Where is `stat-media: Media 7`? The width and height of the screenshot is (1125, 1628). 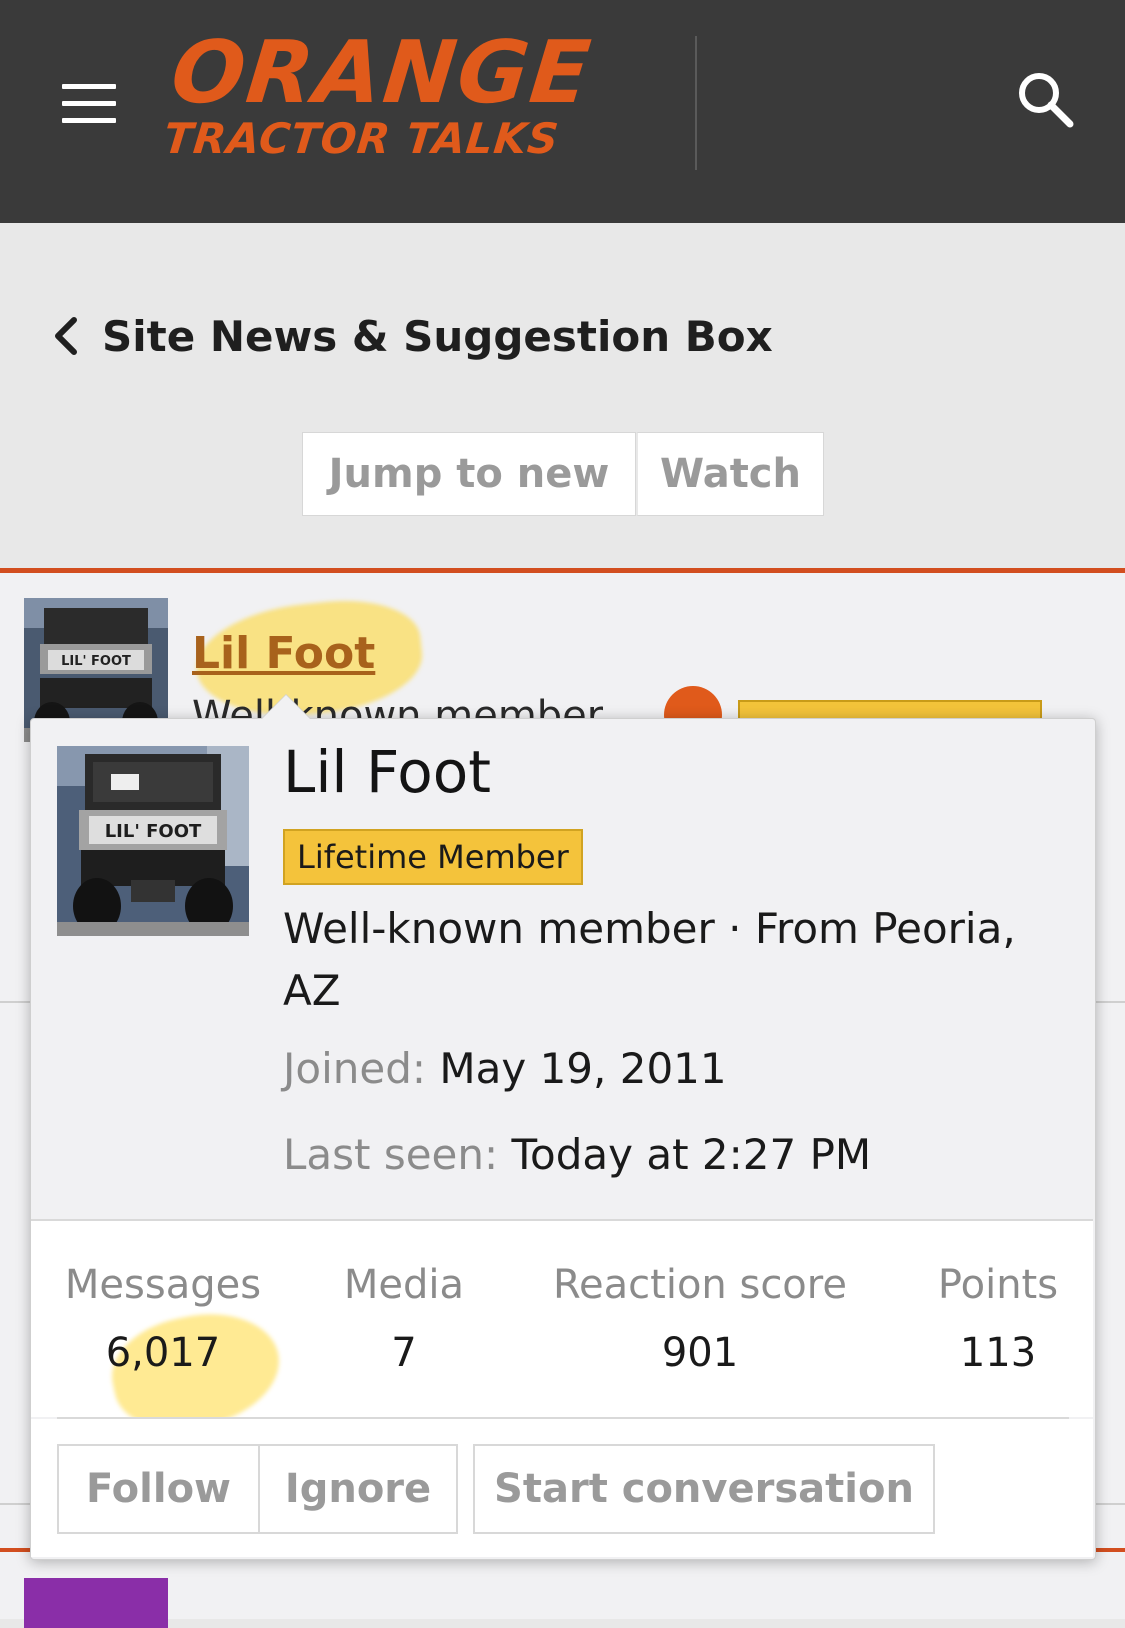 stat-media: Media 7 is located at coordinates (404, 1319).